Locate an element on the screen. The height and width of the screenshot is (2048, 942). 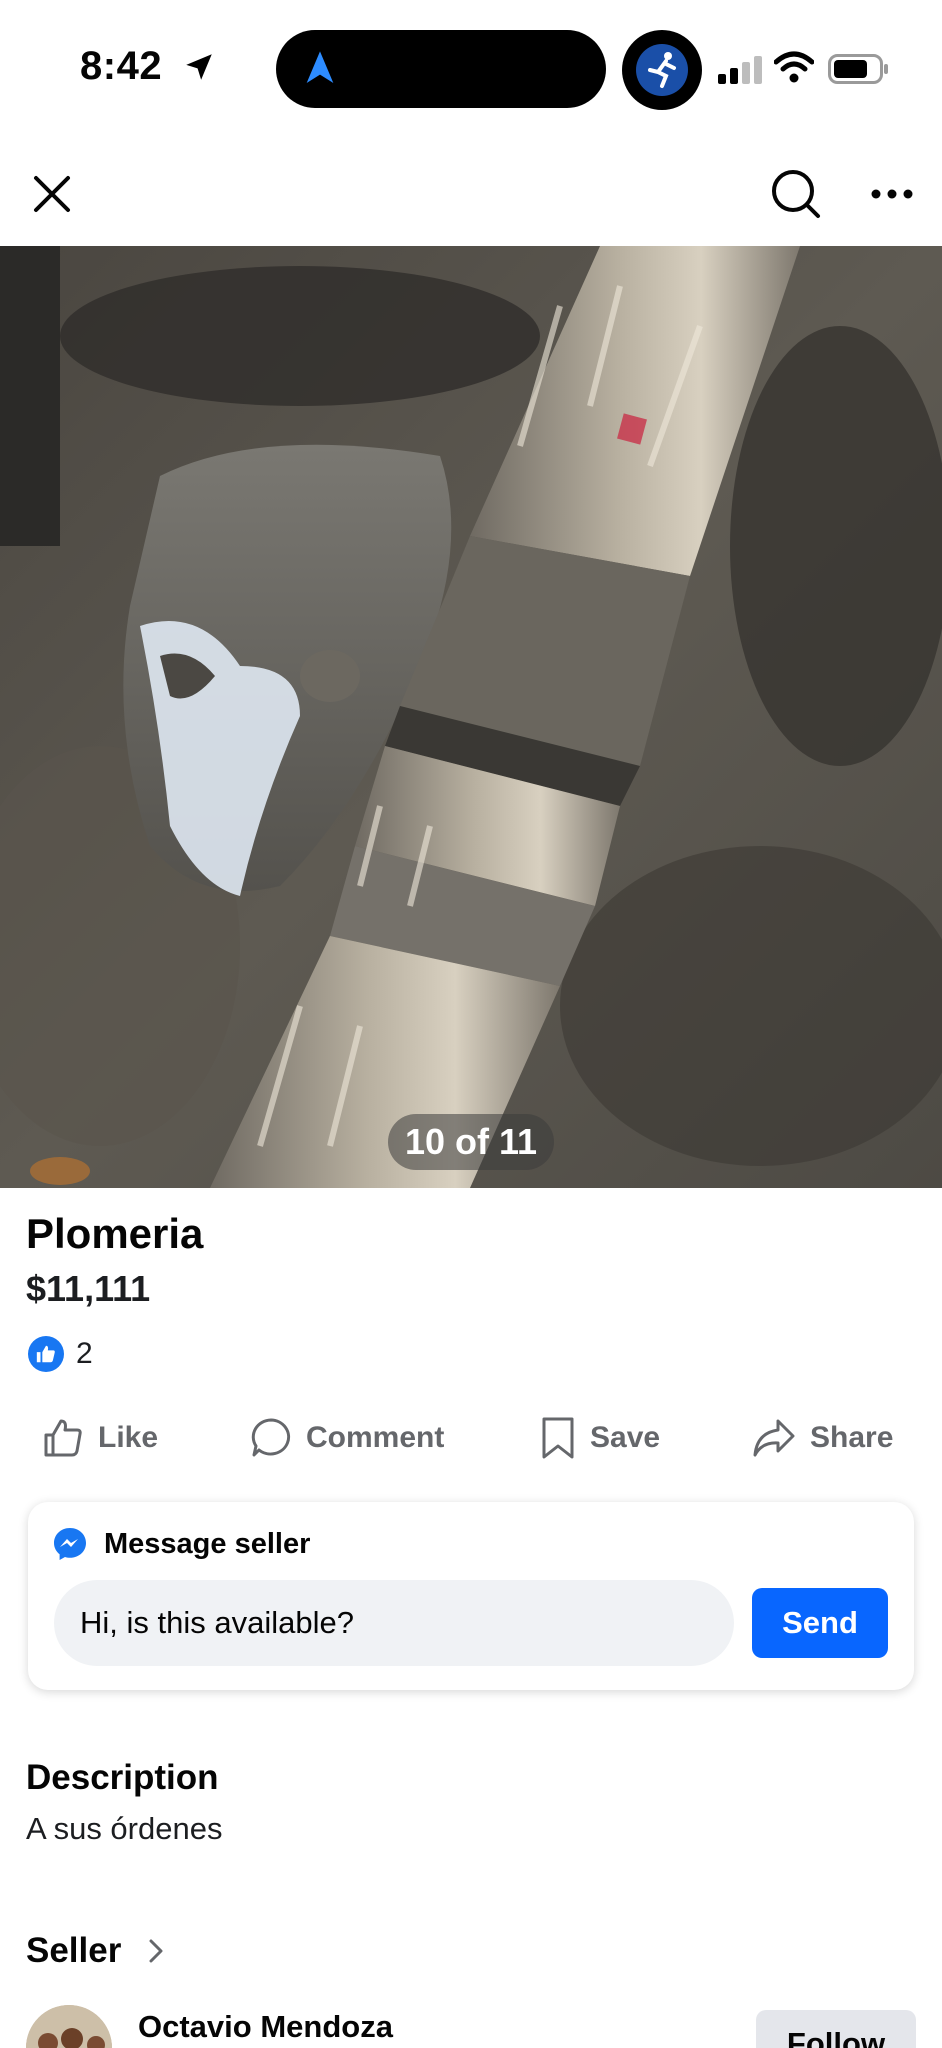
like-button: Like is located at coordinates (100, 1438).